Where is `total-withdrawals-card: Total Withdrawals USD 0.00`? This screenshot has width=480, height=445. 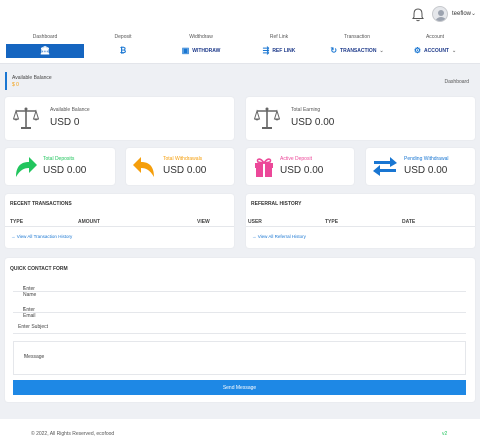
total-withdrawals-card: Total Withdrawals USD 0.00 is located at coordinates (180, 166).